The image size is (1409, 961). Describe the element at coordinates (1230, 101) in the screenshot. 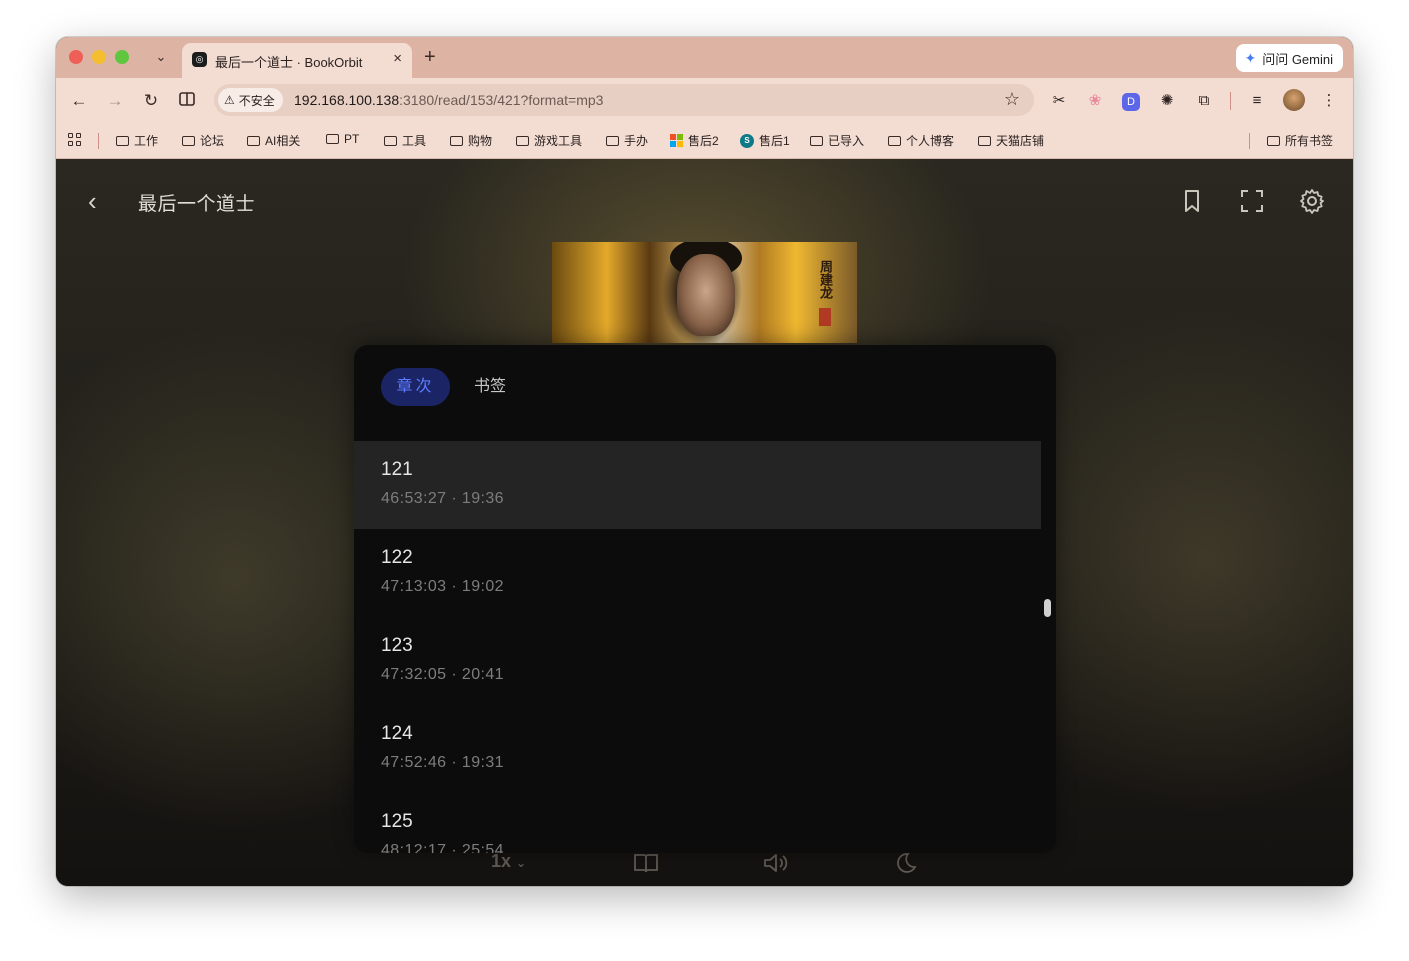

I see `toolbar-divider` at that location.